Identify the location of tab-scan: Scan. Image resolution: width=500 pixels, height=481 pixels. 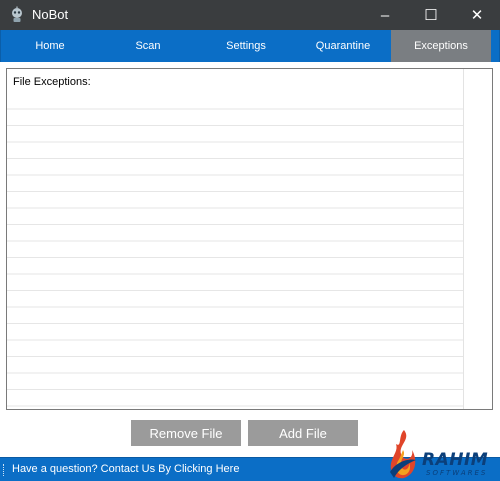
(148, 46).